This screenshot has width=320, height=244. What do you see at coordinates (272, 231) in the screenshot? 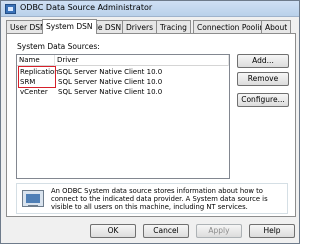
I see `help-button: Help` at bounding box center [272, 231].